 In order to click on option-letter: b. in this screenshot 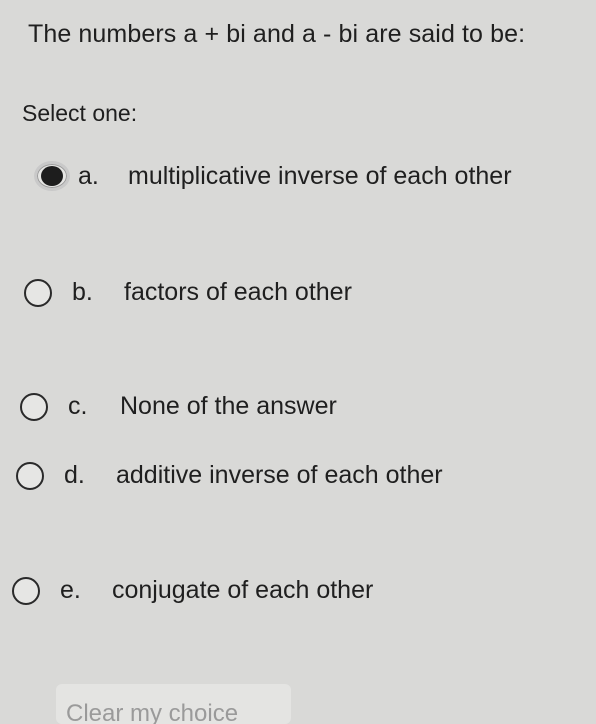, I will do `click(82, 292)`.